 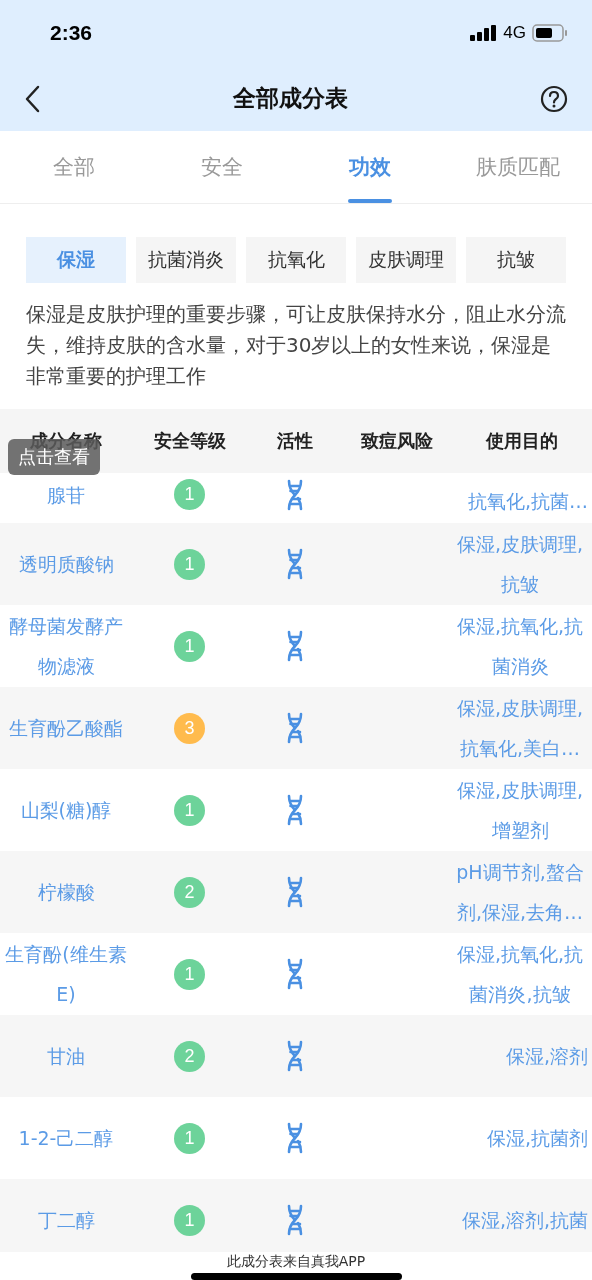 I want to click on status-time: 2:36, so click(x=71, y=33).